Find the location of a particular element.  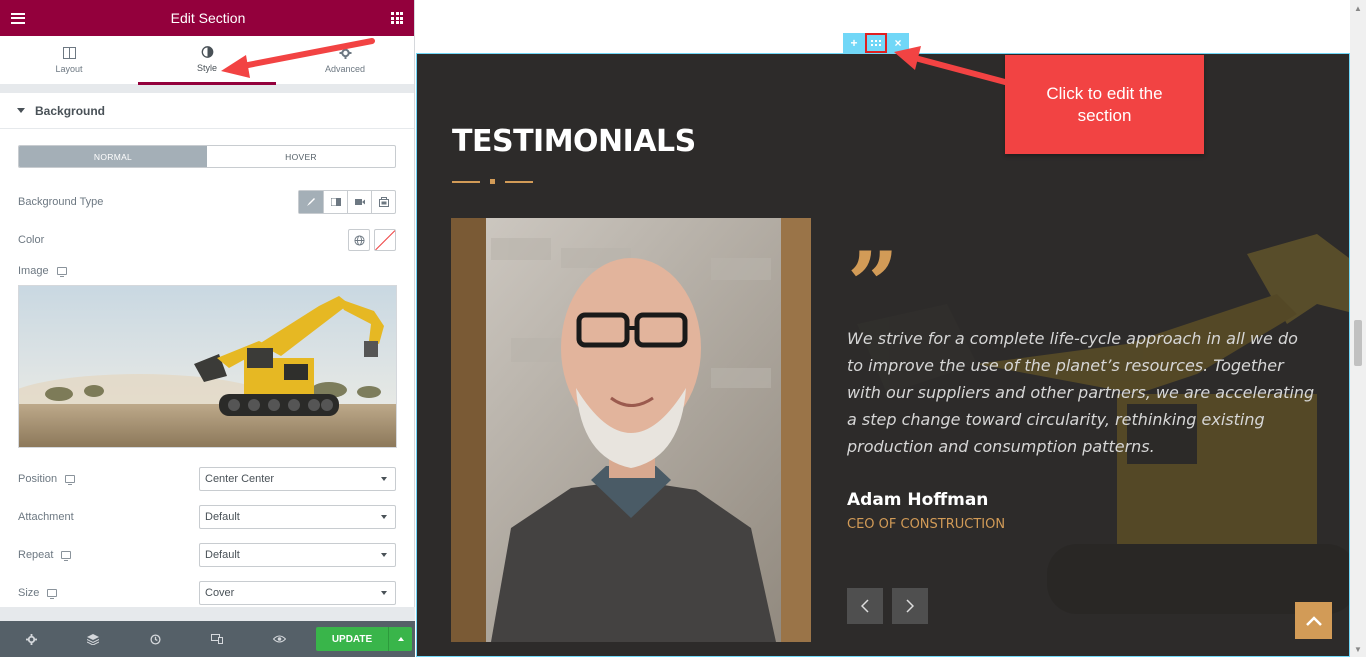

color-label: Color is located at coordinates (31, 240).